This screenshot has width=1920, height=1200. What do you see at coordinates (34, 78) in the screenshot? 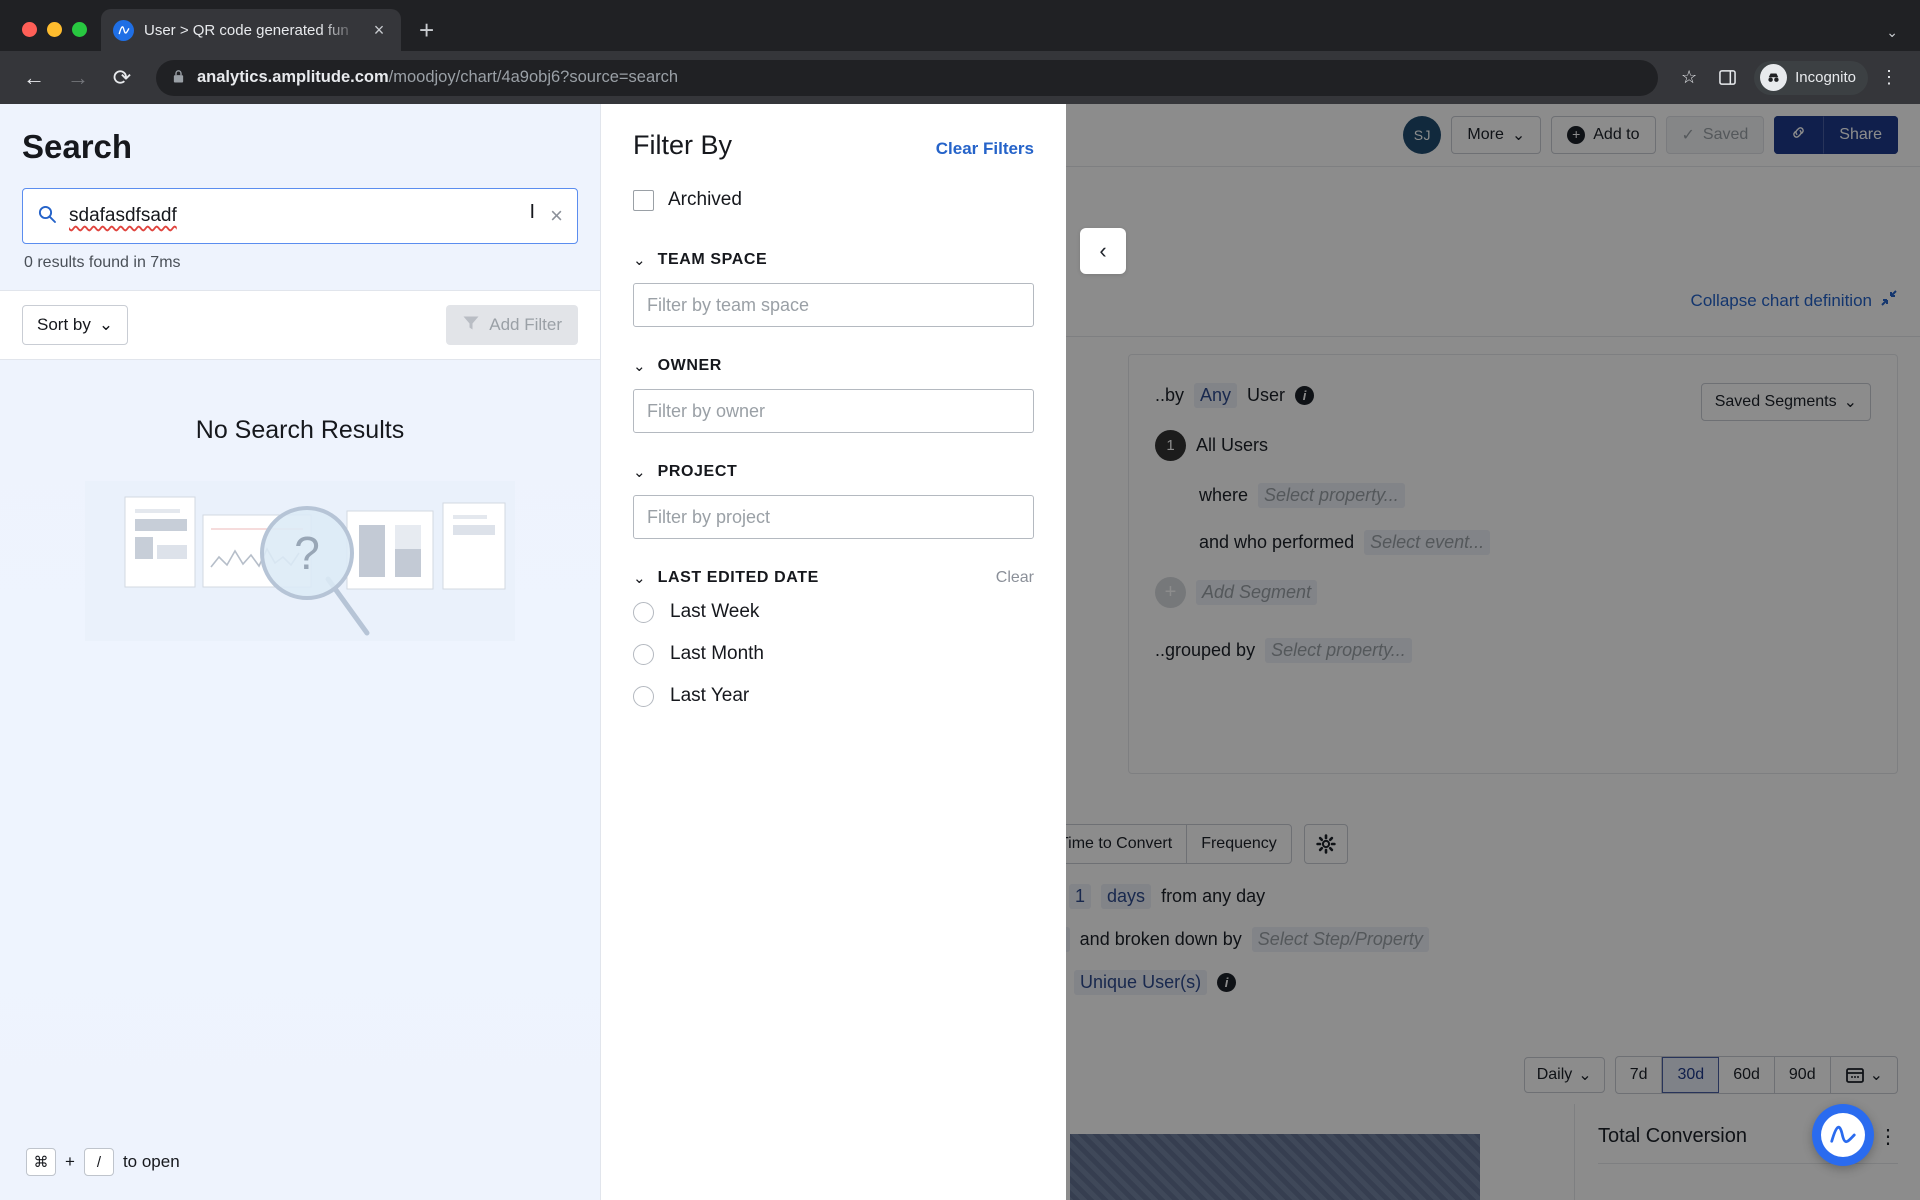
I see `back-button: ←` at bounding box center [34, 78].